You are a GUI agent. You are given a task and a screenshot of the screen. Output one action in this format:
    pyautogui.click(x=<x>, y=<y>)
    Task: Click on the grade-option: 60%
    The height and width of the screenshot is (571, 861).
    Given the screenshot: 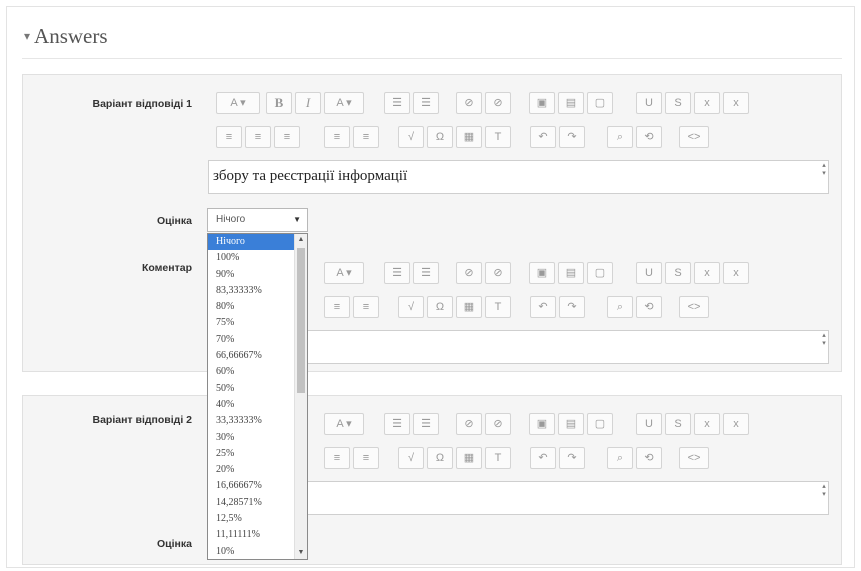 What is the action you would take?
    pyautogui.click(x=257, y=372)
    